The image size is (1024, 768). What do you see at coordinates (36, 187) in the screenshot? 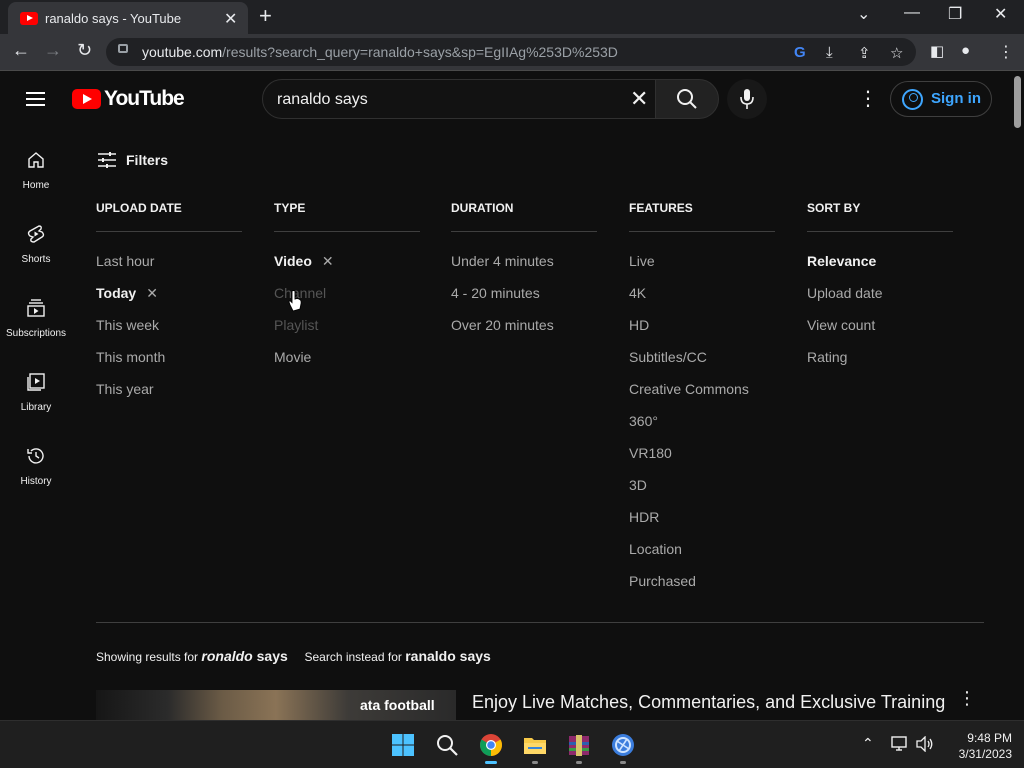
I see `guide-item-home: Home` at bounding box center [36, 187].